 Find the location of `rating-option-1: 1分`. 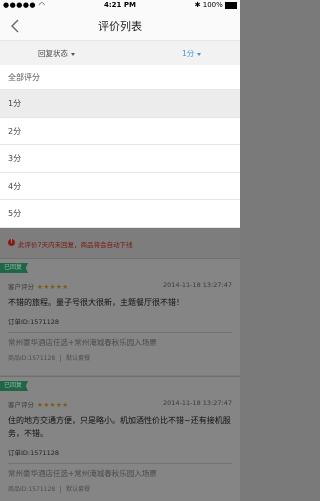

rating-option-1: 1分 is located at coordinates (120, 104).